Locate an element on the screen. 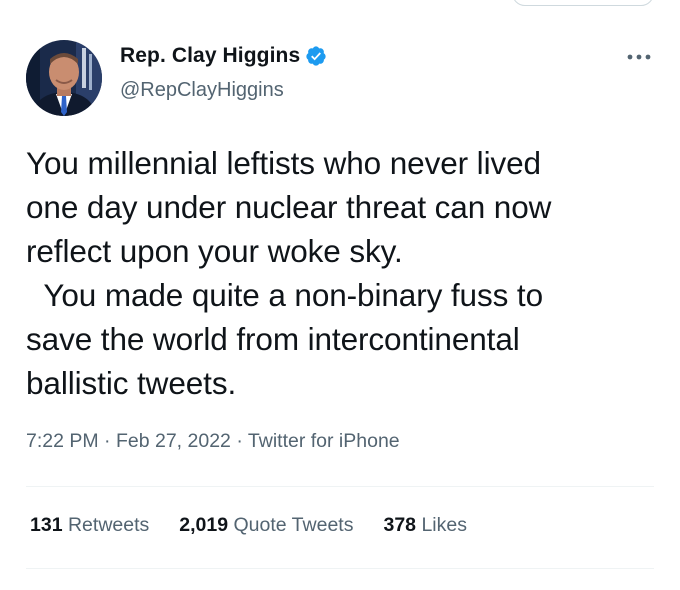  retweets-label: Retweets is located at coordinates (108, 525).